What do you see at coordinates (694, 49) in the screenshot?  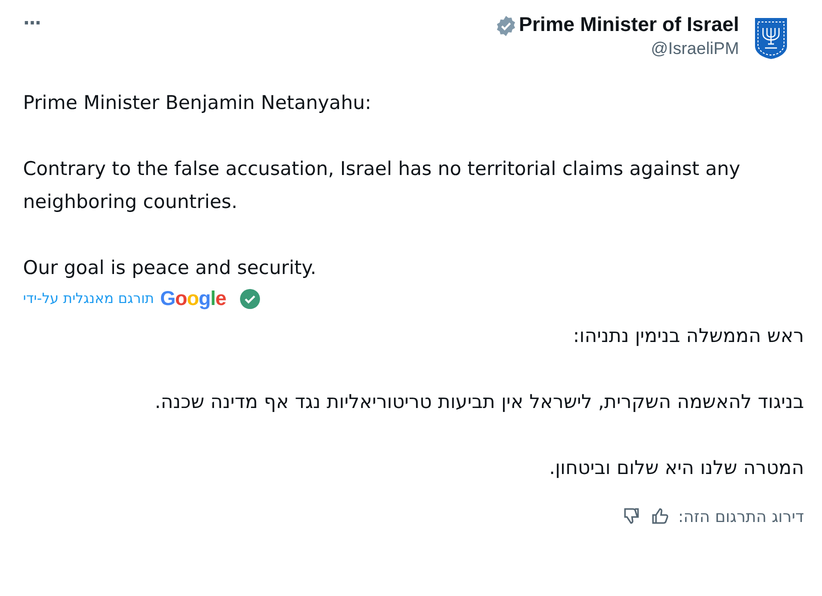 I see `author-handle: @IsraeliPM` at bounding box center [694, 49].